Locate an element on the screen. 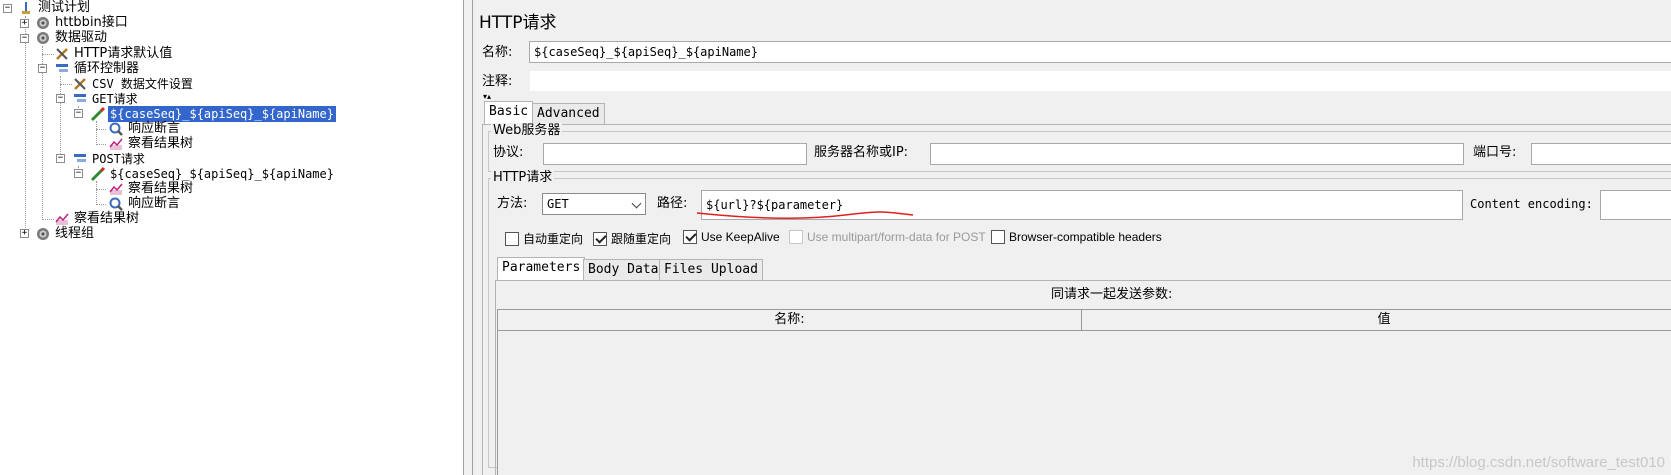  tree-node-post-results-tree: 察看结果树 is located at coordinates (151, 189).